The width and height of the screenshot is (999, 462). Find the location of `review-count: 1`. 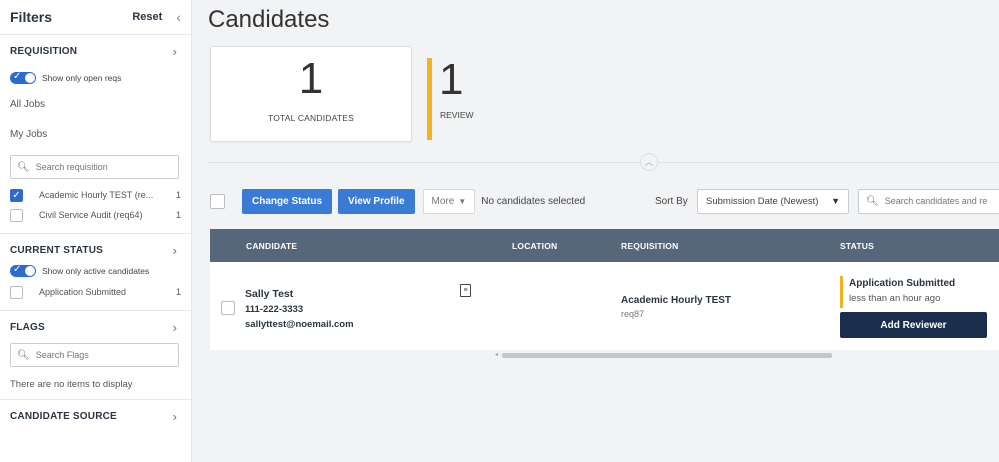

review-count: 1 is located at coordinates (451, 80).